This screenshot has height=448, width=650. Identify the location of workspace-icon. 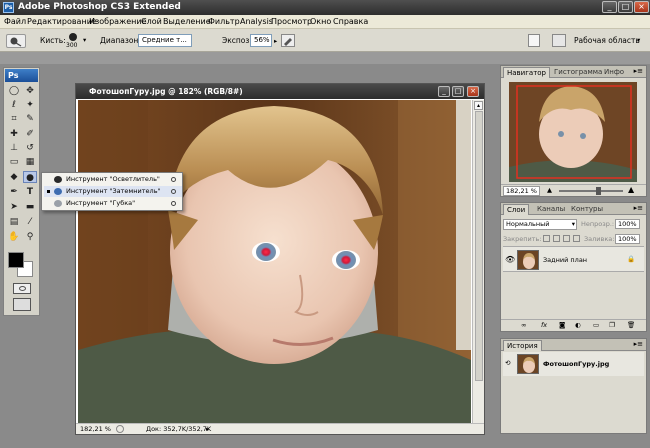
(559, 40).